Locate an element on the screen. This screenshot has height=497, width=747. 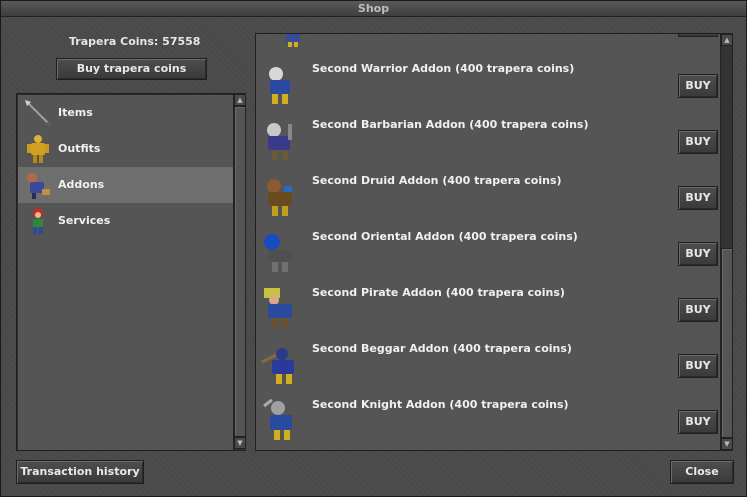
category-label: Outfits is located at coordinates (79, 148).